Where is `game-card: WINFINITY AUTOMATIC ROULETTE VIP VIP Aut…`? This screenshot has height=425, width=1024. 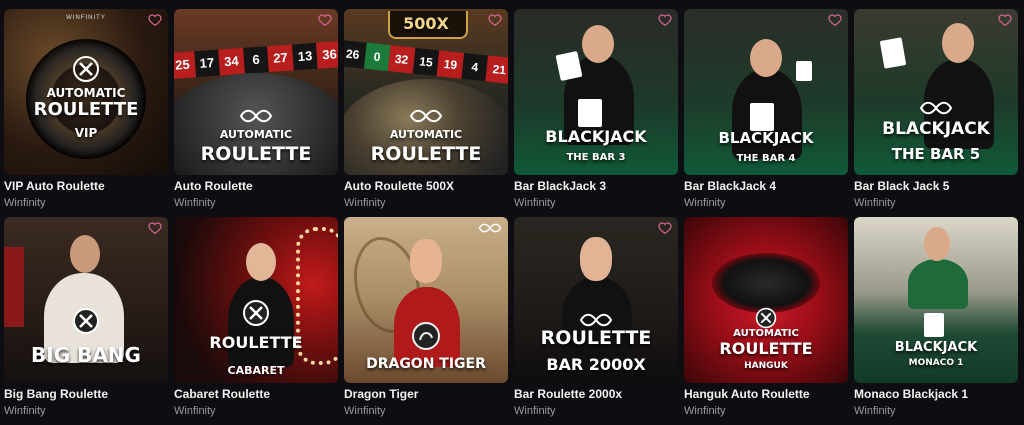
game-card: WINFINITY AUTOMATIC ROULETTE VIP VIP Aut… is located at coordinates (86, 113).